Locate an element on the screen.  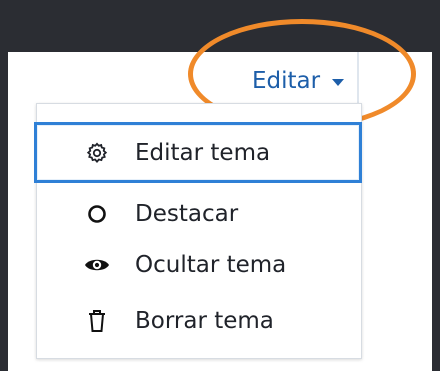
menu-item-label: Borrar tema is located at coordinates (204, 321).